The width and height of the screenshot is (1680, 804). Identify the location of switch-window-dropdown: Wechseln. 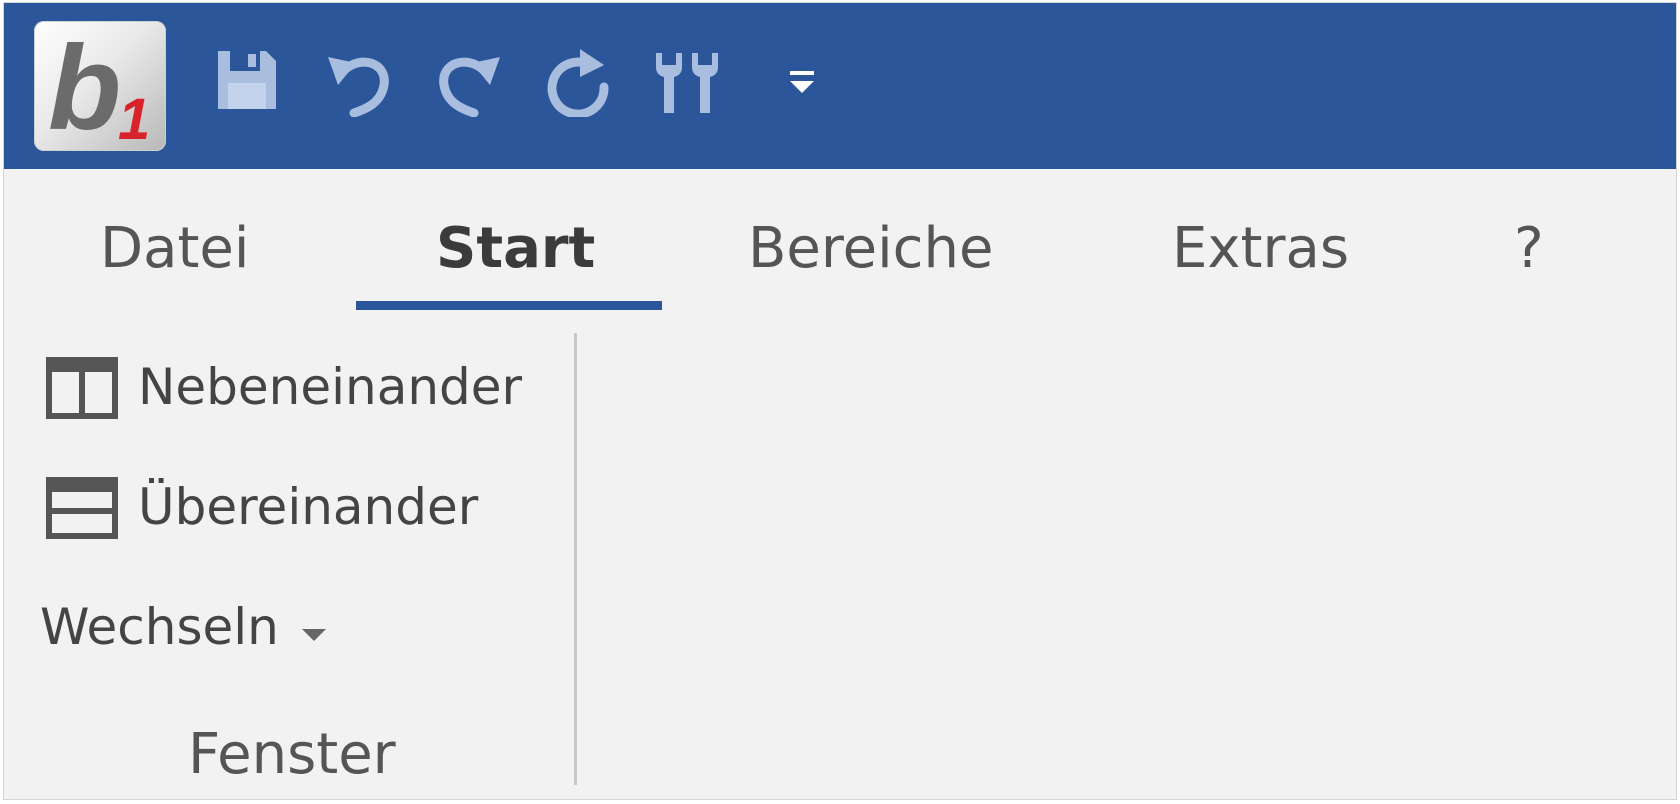
(183, 628).